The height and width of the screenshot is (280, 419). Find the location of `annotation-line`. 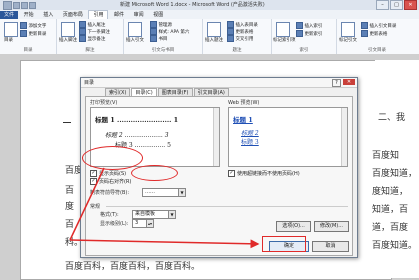

annotation-line is located at coordinates (87, 204).